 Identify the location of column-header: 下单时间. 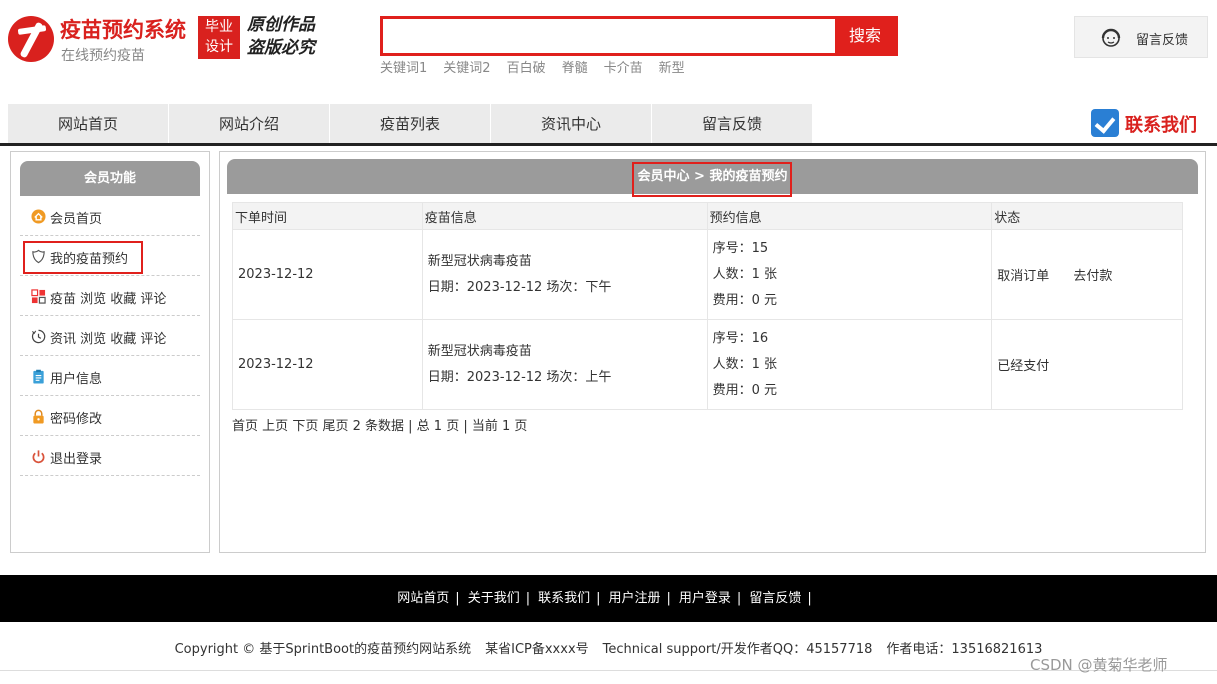
(327, 216).